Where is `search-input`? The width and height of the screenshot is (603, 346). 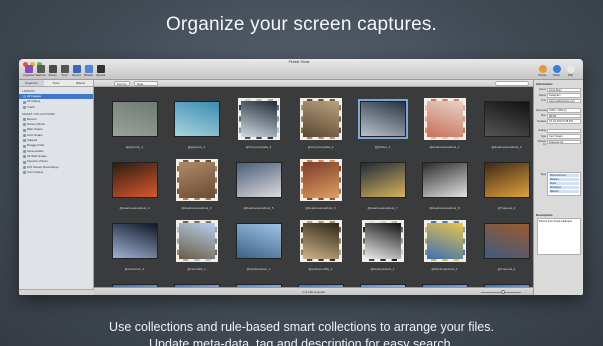
search-input is located at coordinates (512, 83).